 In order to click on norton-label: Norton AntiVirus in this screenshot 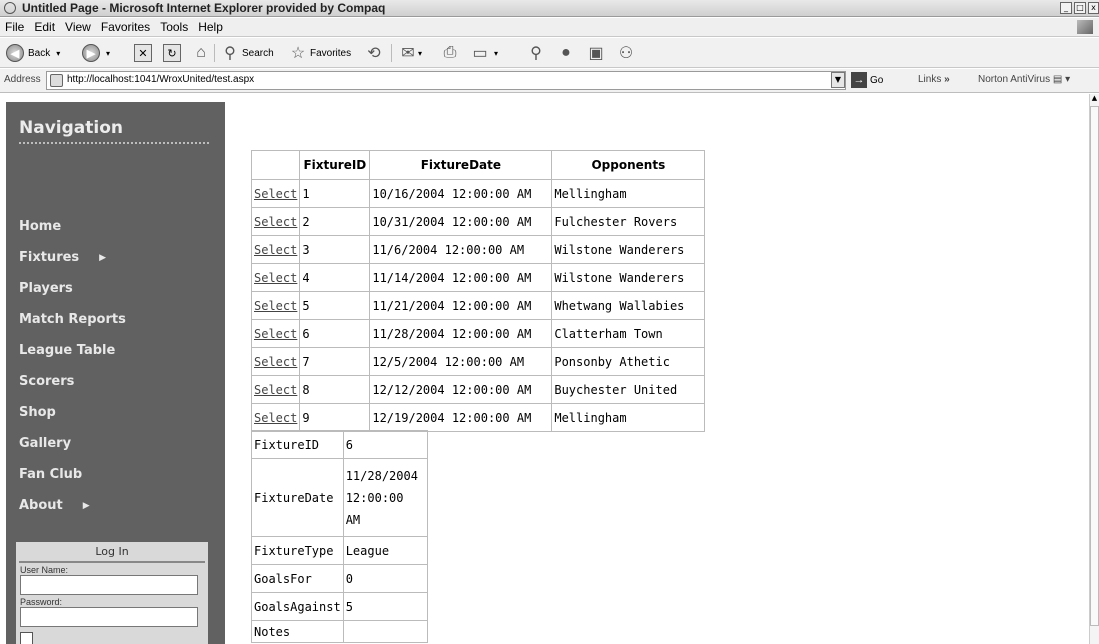, I will do `click(1014, 79)`.